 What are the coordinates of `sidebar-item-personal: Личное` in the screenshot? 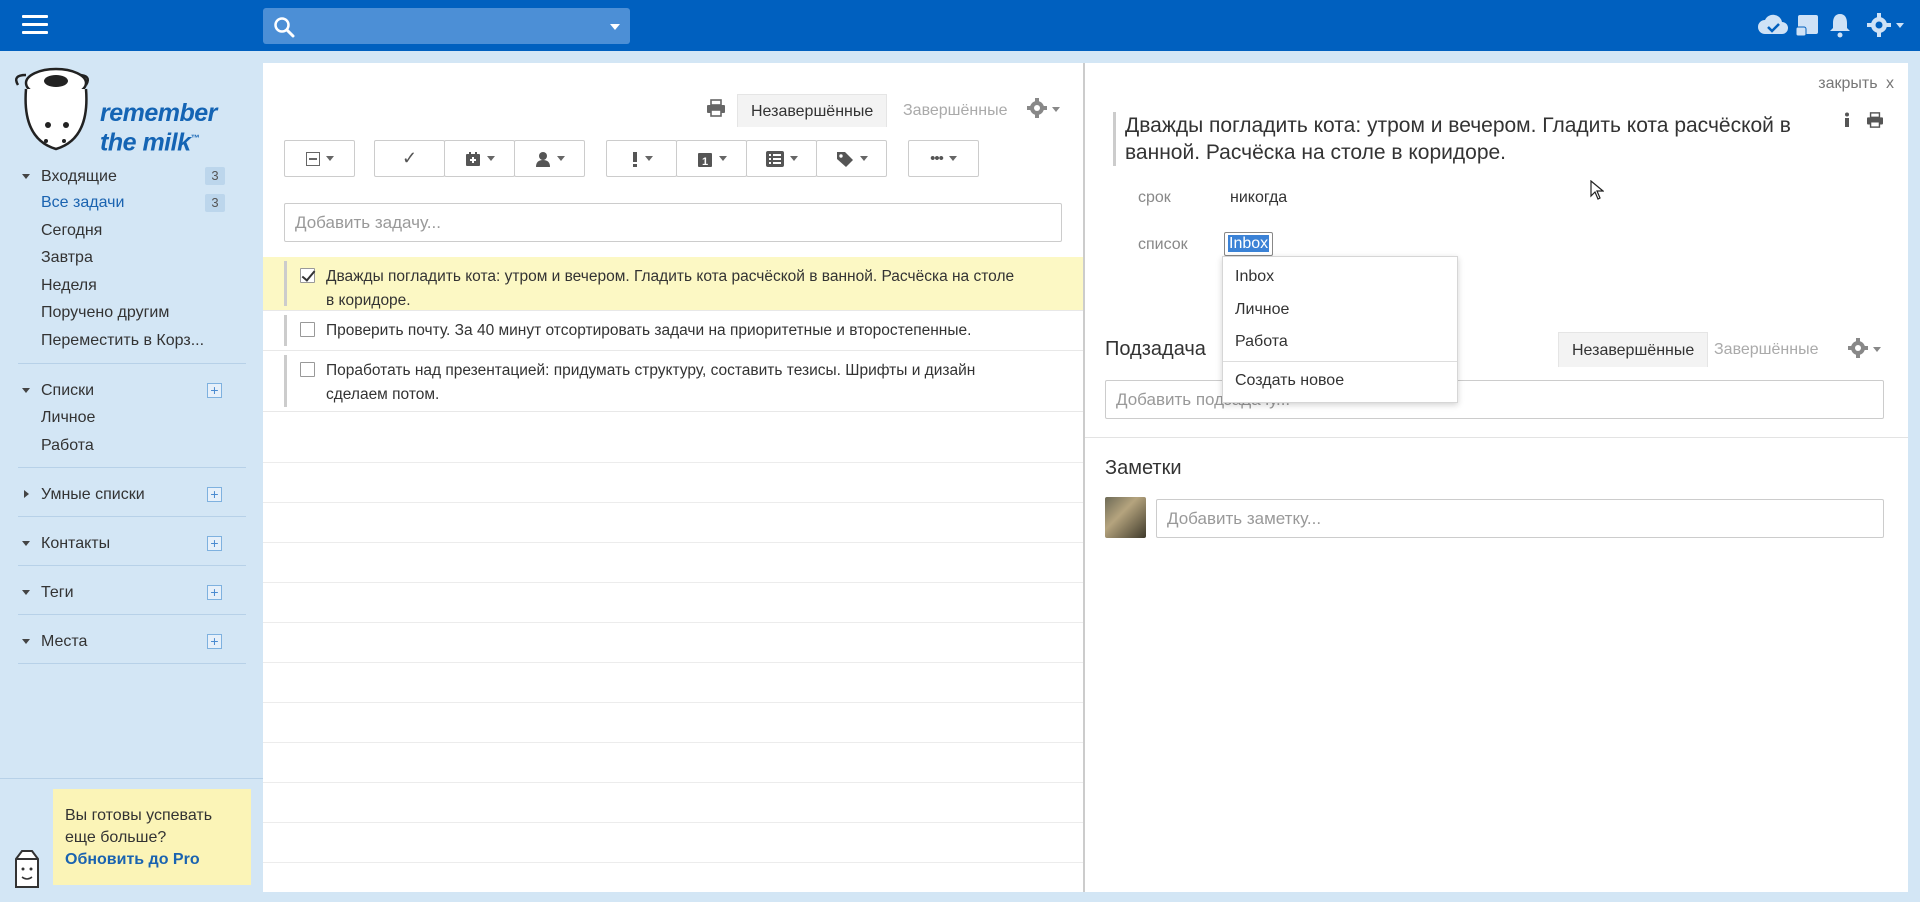 It's located at (68, 418).